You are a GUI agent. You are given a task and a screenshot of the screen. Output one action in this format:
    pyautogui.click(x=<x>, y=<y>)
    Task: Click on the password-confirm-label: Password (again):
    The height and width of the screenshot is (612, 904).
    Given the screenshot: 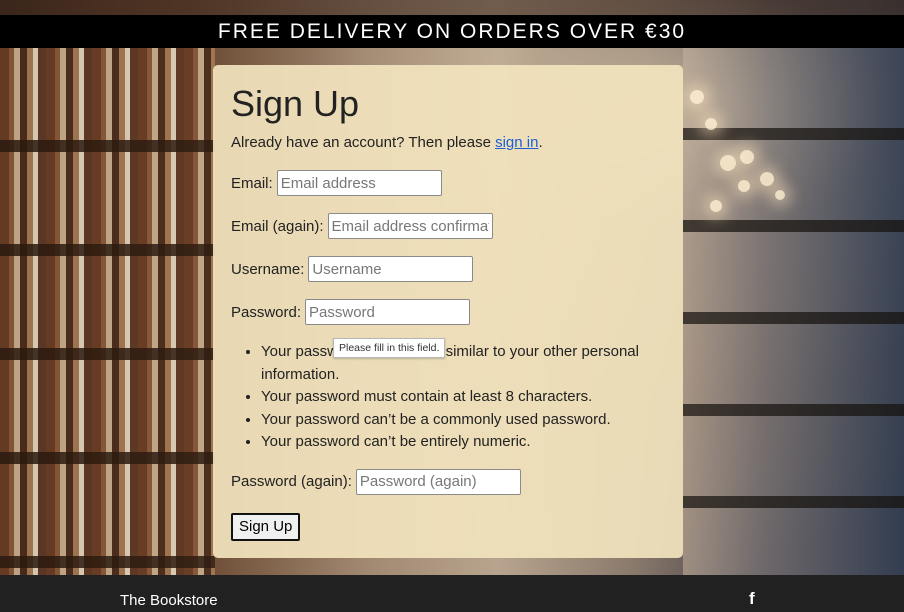 What is the action you would take?
    pyautogui.click(x=291, y=481)
    